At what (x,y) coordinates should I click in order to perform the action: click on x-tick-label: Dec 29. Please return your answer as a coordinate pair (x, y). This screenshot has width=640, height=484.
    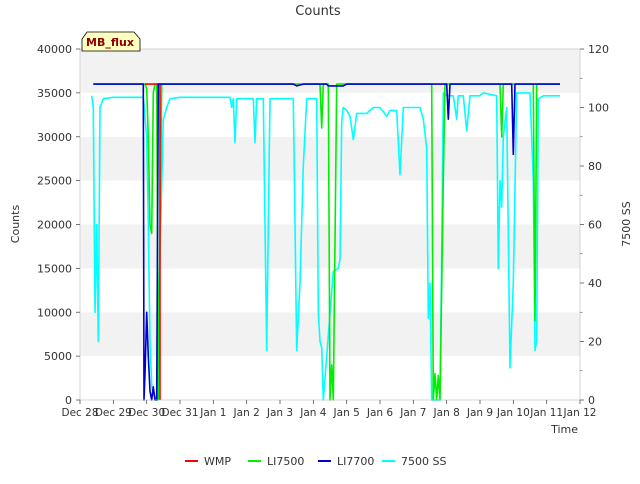
    Looking at the image, I should click on (113, 413).